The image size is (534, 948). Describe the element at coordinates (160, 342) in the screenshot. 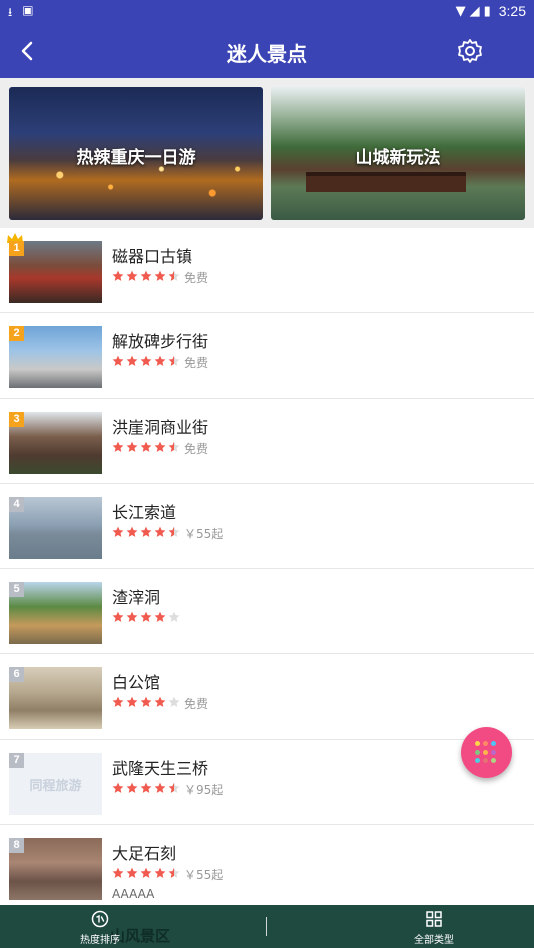

I see `attraction-name: 解放碑步行街` at that location.